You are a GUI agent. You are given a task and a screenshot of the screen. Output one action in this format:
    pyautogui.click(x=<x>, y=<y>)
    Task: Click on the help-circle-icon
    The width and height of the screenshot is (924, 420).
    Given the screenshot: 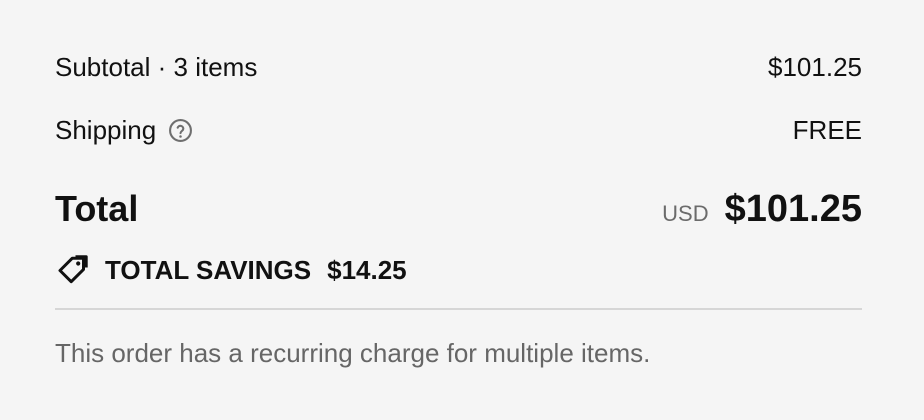 What is the action you would take?
    pyautogui.click(x=180, y=130)
    